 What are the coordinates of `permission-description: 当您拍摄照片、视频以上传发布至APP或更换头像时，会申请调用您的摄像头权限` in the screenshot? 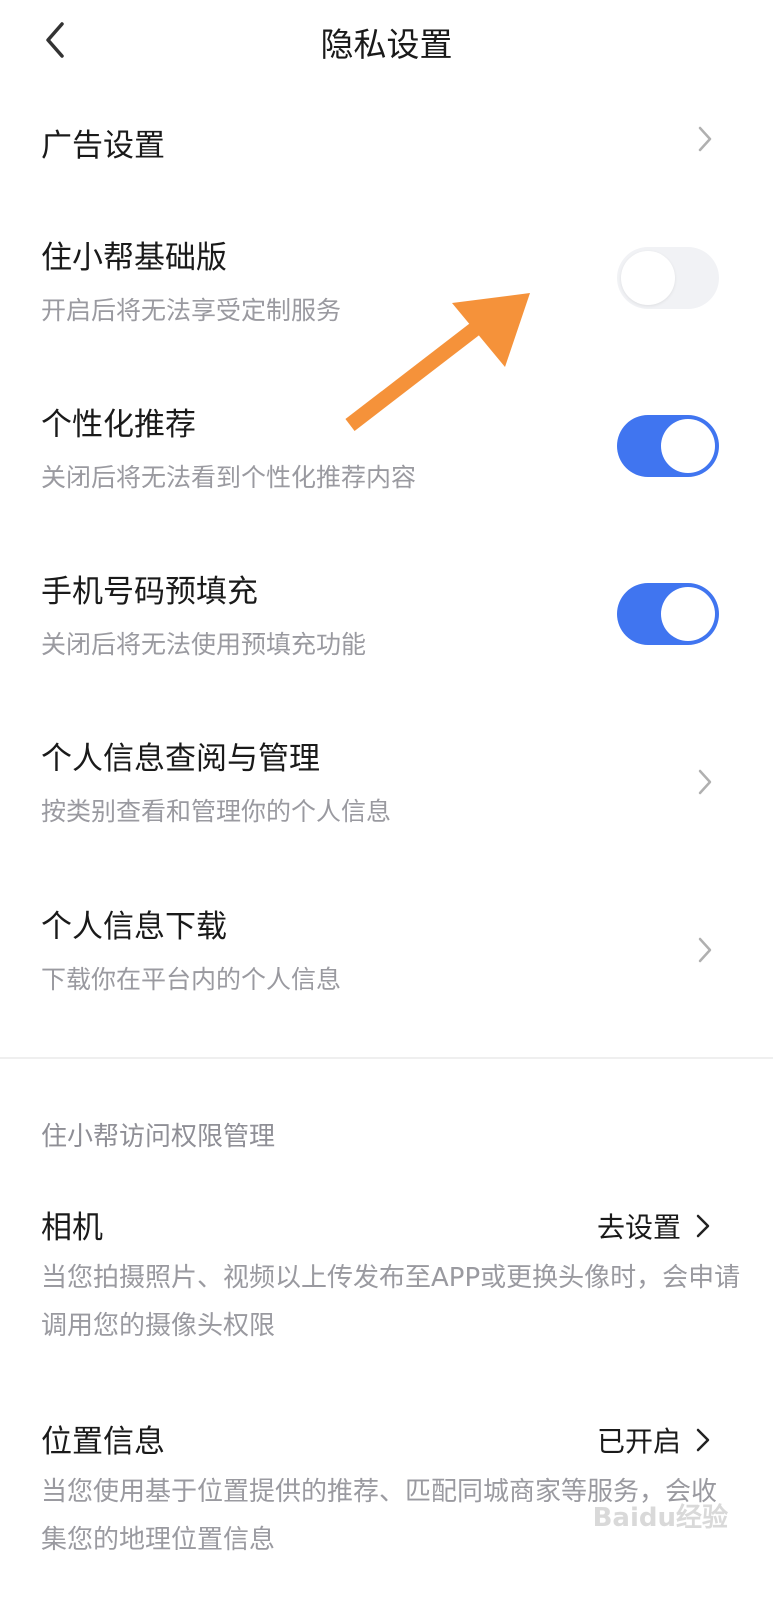 It's located at (391, 1302).